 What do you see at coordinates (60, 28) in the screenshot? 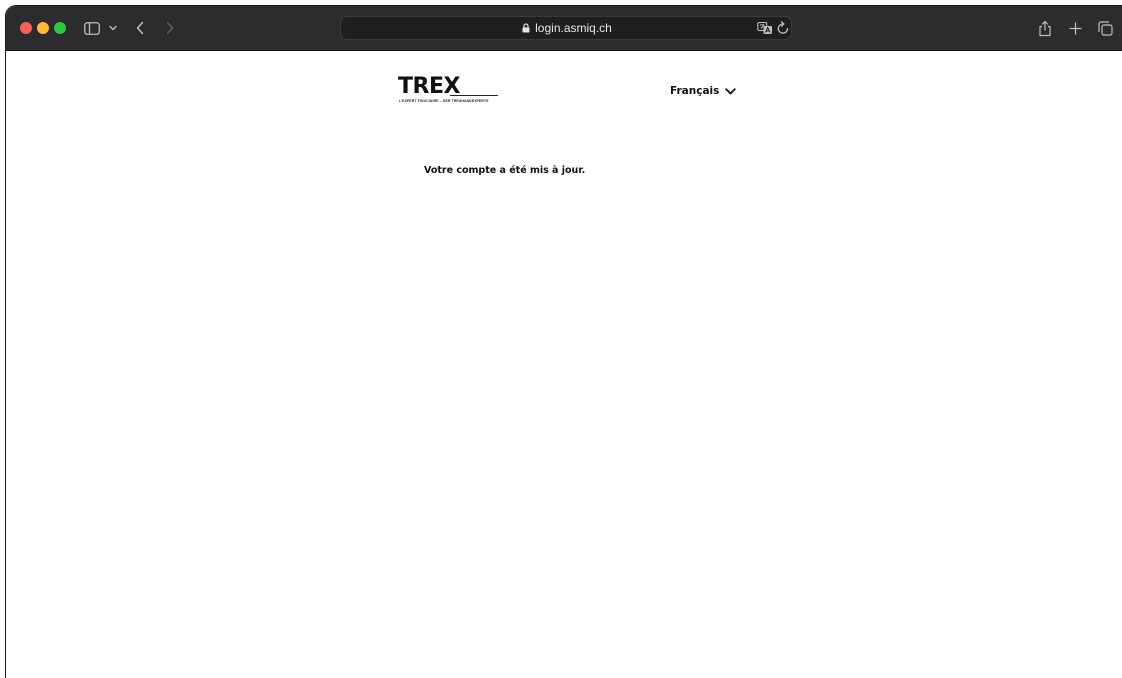
I see `maximize-window-button` at bounding box center [60, 28].